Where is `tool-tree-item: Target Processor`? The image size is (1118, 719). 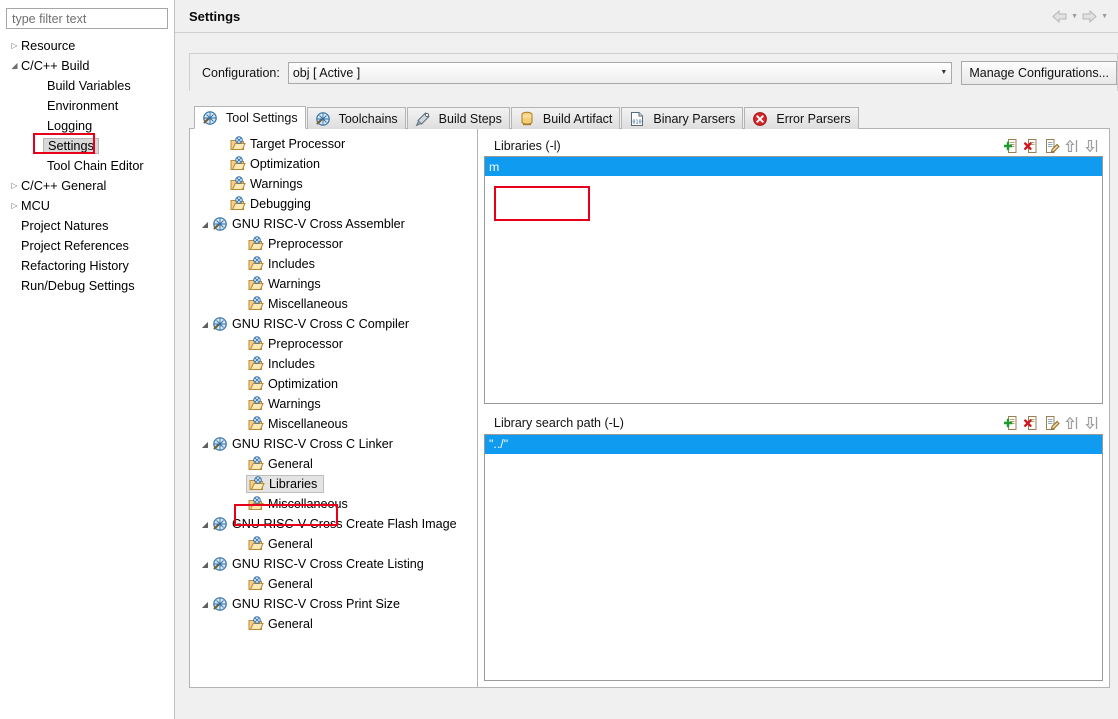
tool-tree-item: Target Processor is located at coordinates (333, 144).